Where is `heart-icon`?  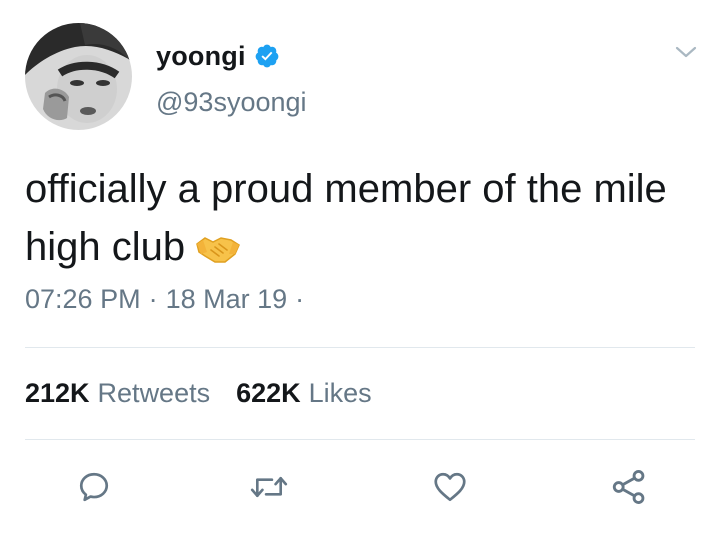
heart-icon is located at coordinates (450, 487).